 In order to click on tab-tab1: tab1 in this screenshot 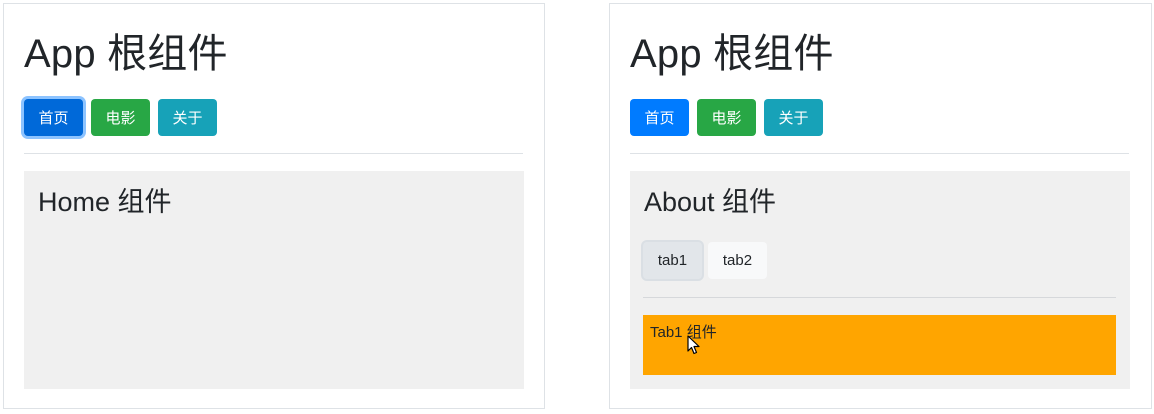, I will do `click(672, 260)`.